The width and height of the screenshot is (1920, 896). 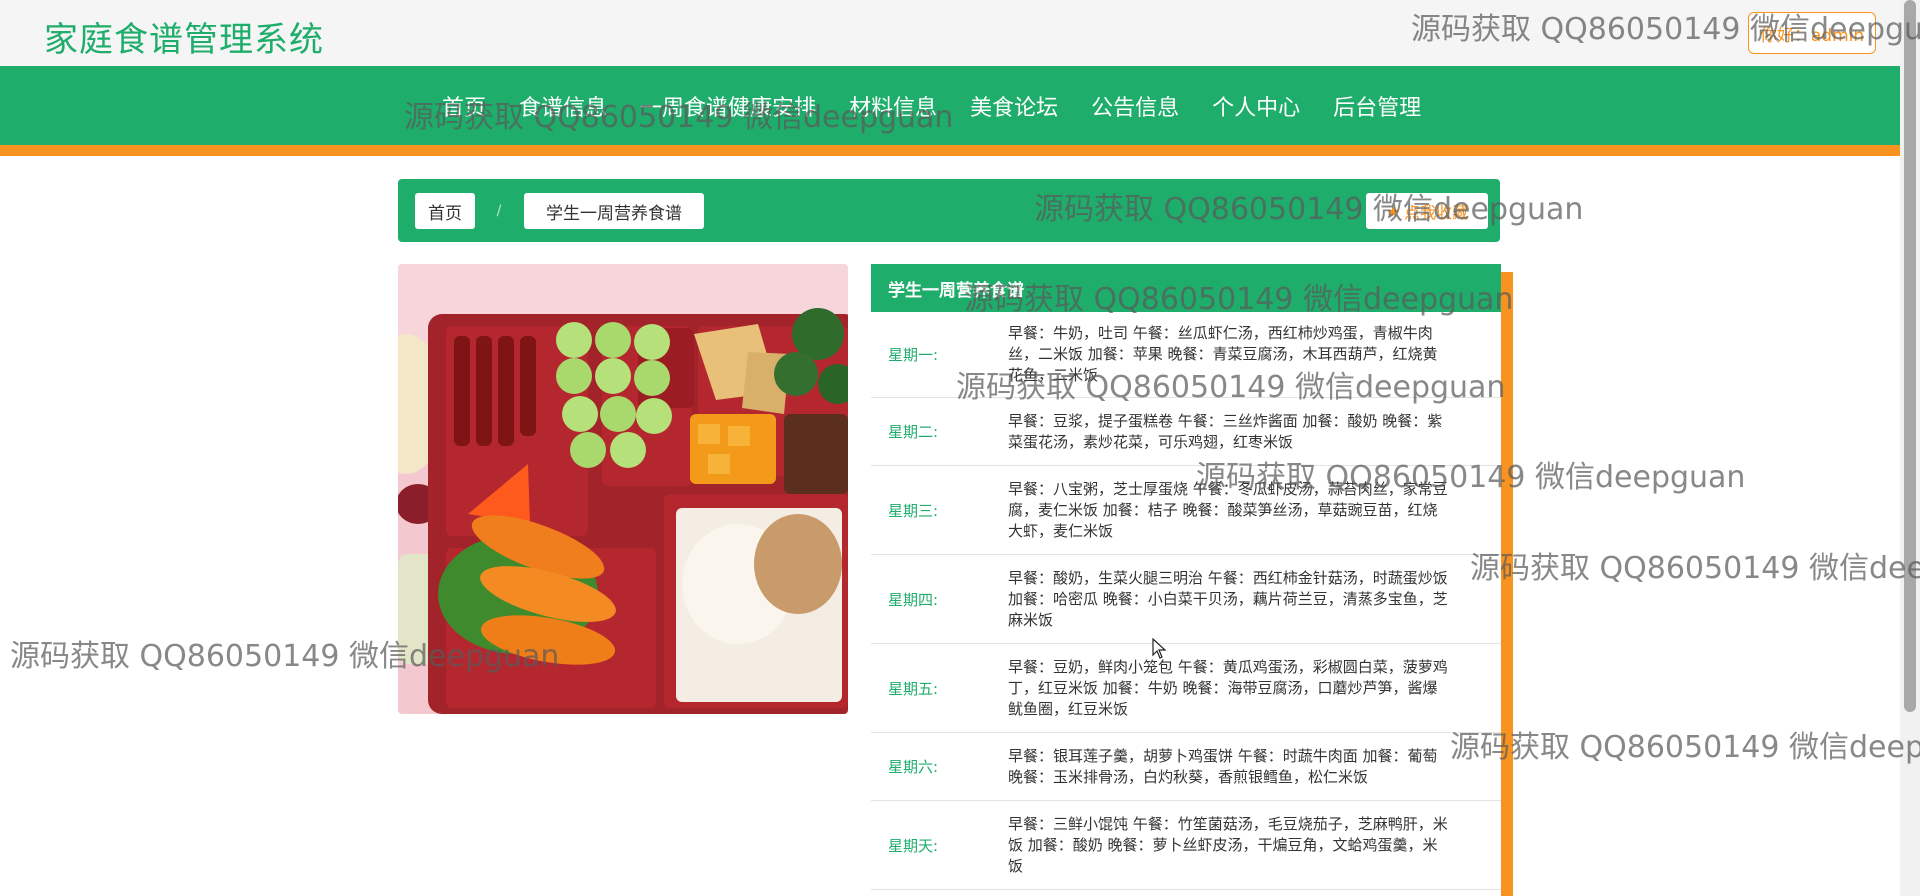 What do you see at coordinates (1393, 211) in the screenshot?
I see `star-icon: ★` at bounding box center [1393, 211].